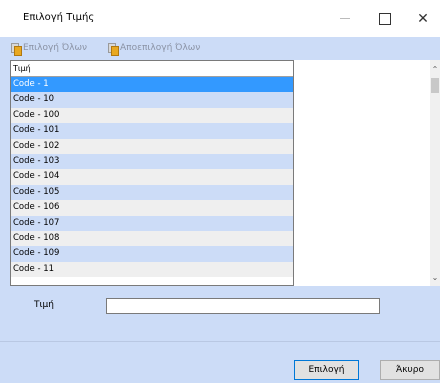 This screenshot has height=383, width=440. What do you see at coordinates (243, 306) in the screenshot?
I see `value-input` at bounding box center [243, 306].